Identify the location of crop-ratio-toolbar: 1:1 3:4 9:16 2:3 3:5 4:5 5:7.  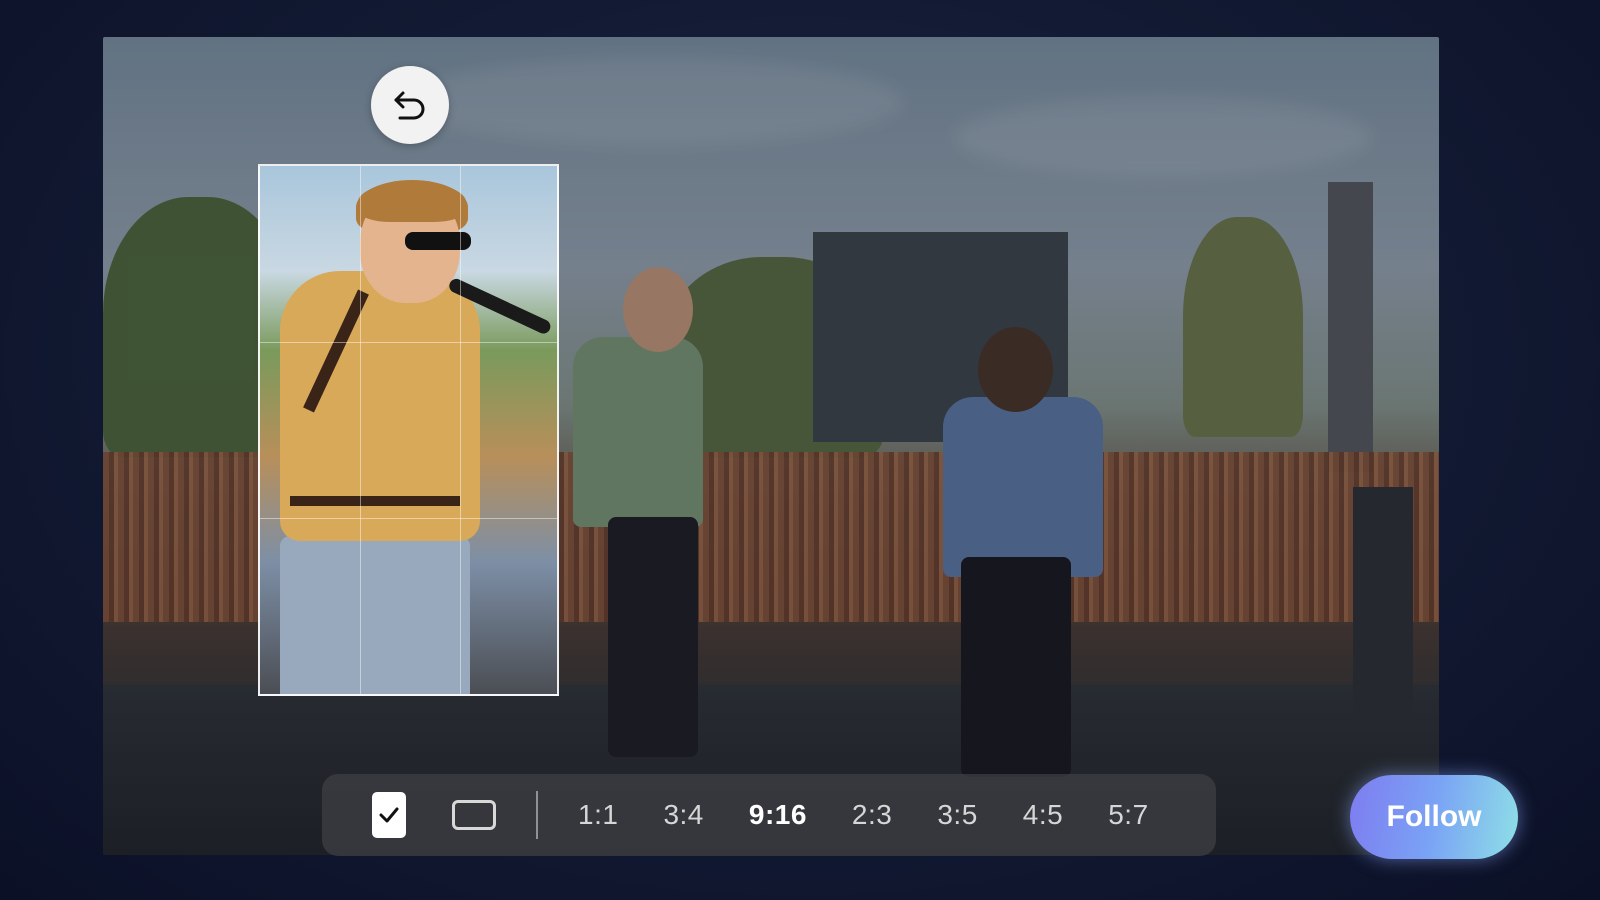
(769, 815).